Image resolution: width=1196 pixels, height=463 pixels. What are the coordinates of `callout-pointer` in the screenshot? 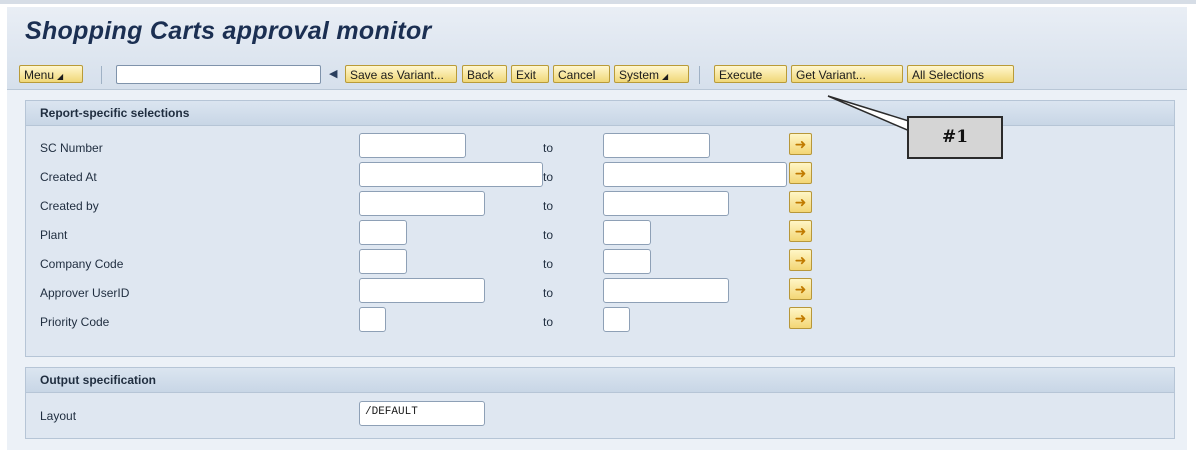 It's located at (870, 114).